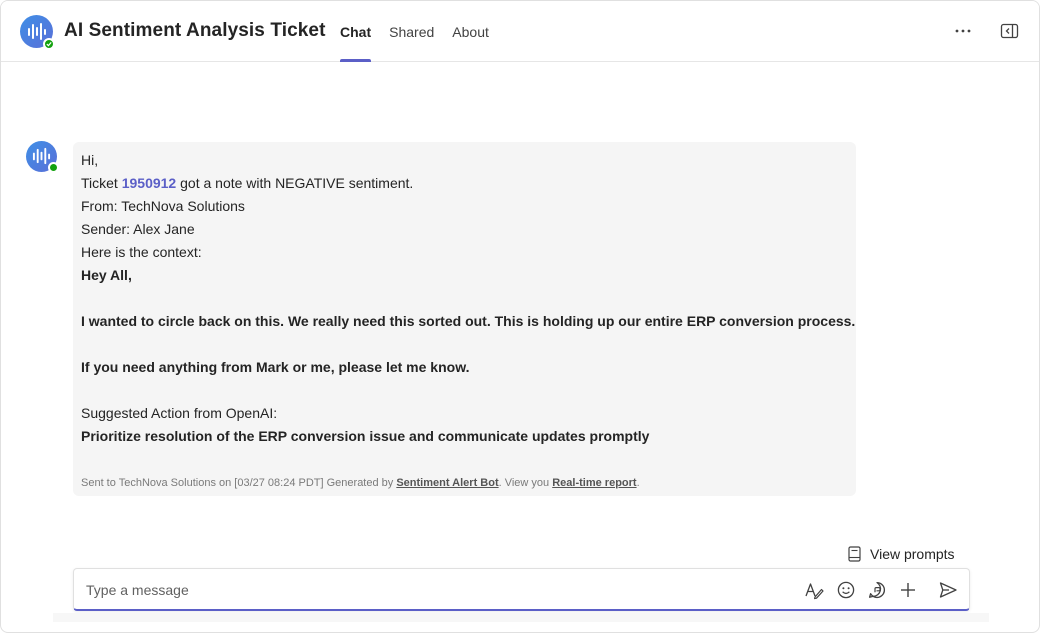  Describe the element at coordinates (521, 617) in the screenshot. I see `compose-shadow-band` at that location.